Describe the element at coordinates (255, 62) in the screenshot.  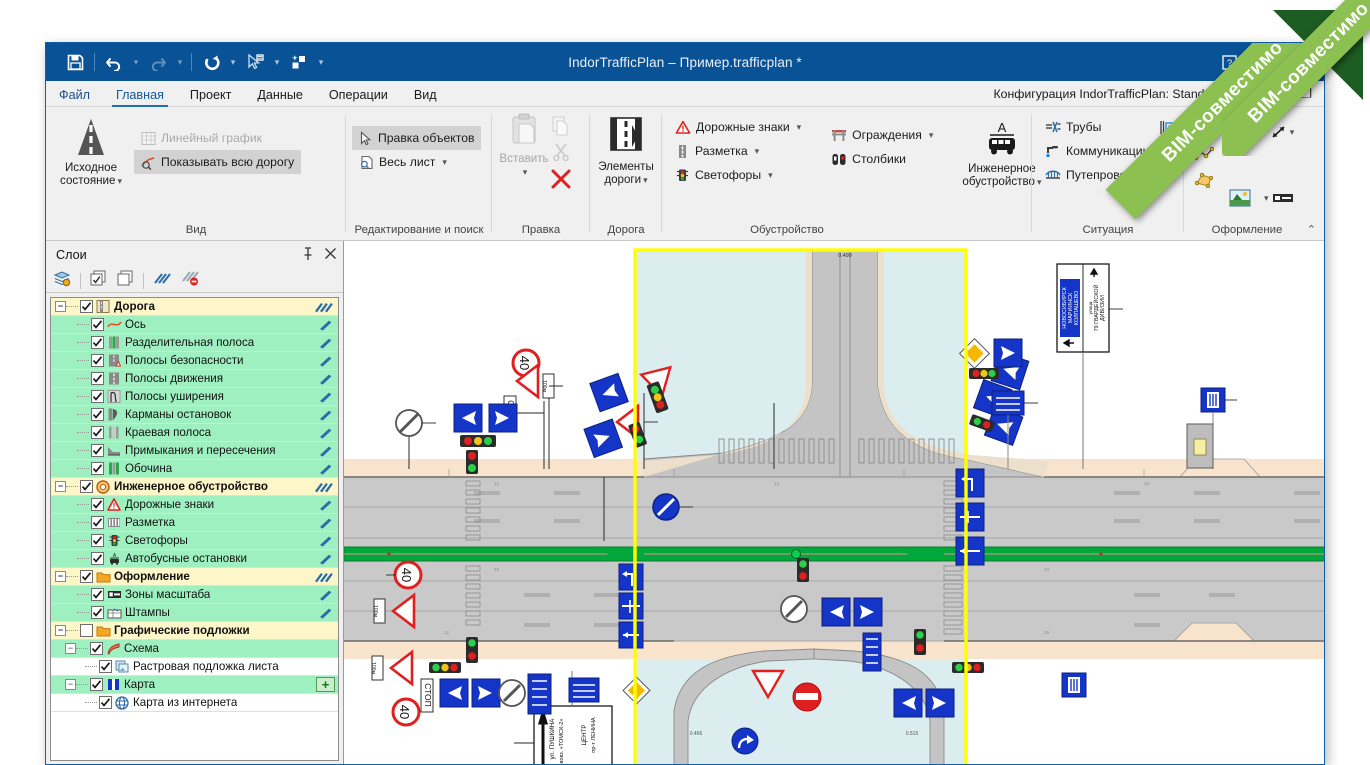
I see `cursor-select-icon` at that location.